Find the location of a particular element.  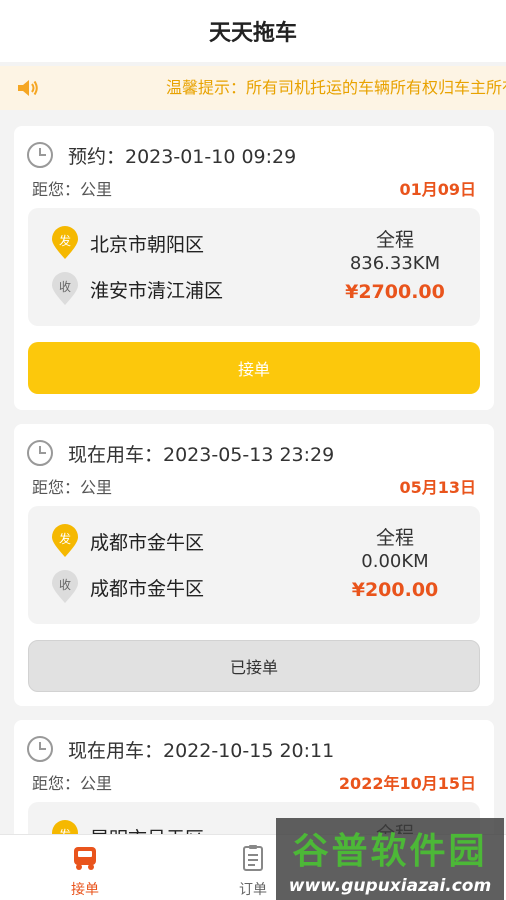

trip-summary: 全程 0.00KM ¥200.00 is located at coordinates (395, 566).